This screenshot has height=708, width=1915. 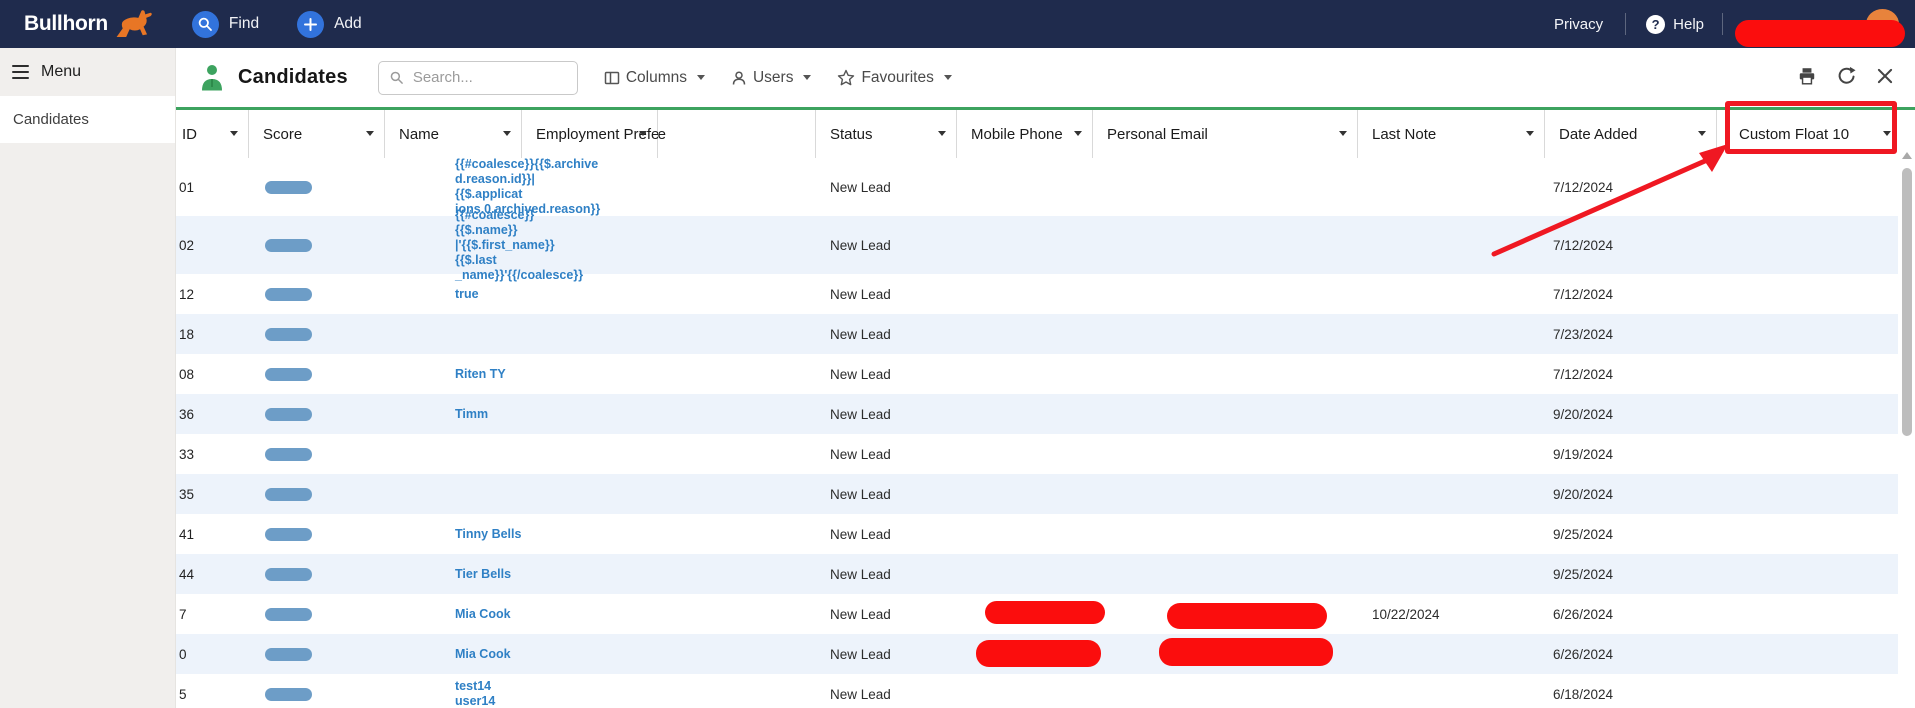 I want to click on cell-name: test14 user14, so click(x=453, y=691).